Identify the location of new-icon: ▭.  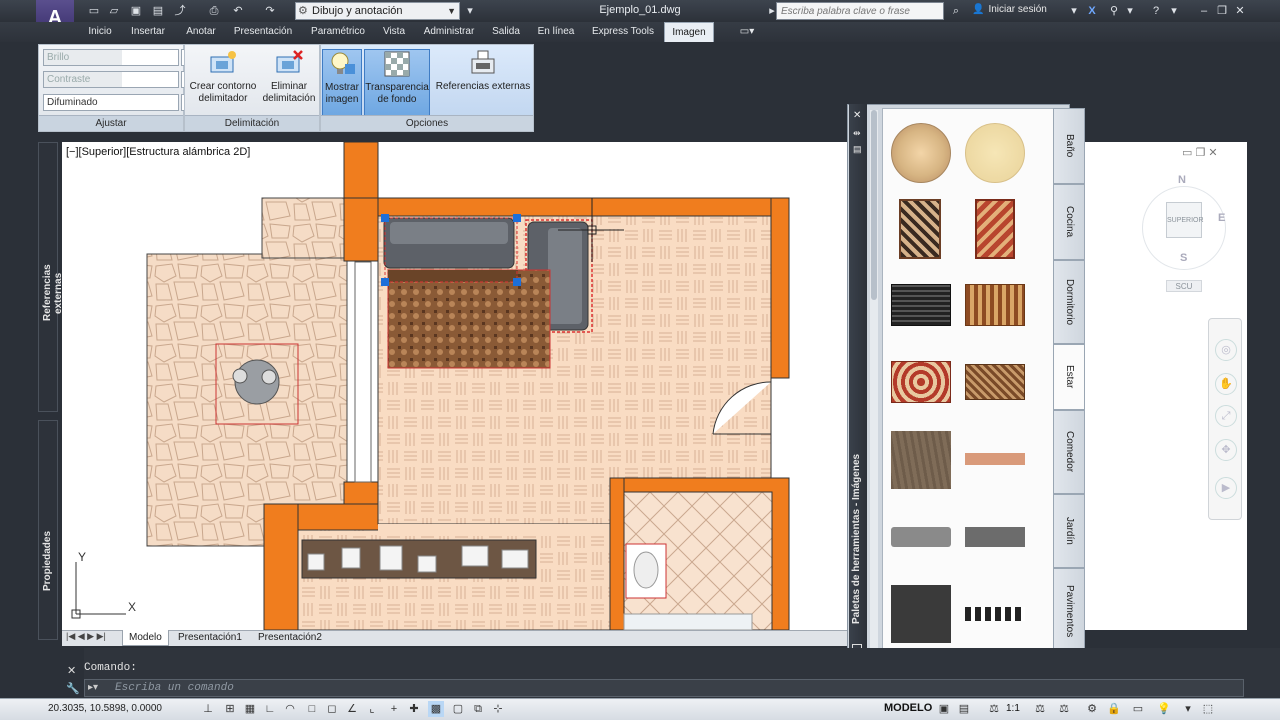
(94, 11).